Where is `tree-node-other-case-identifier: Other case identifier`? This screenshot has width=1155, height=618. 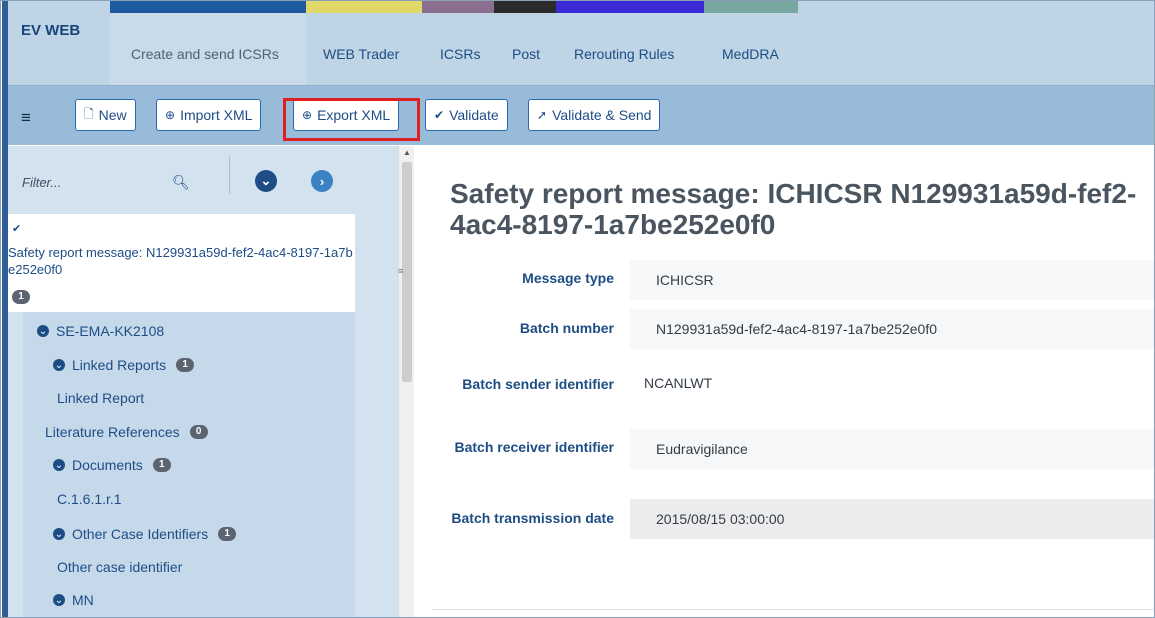 tree-node-other-case-identifier: Other case identifier is located at coordinates (119, 567).